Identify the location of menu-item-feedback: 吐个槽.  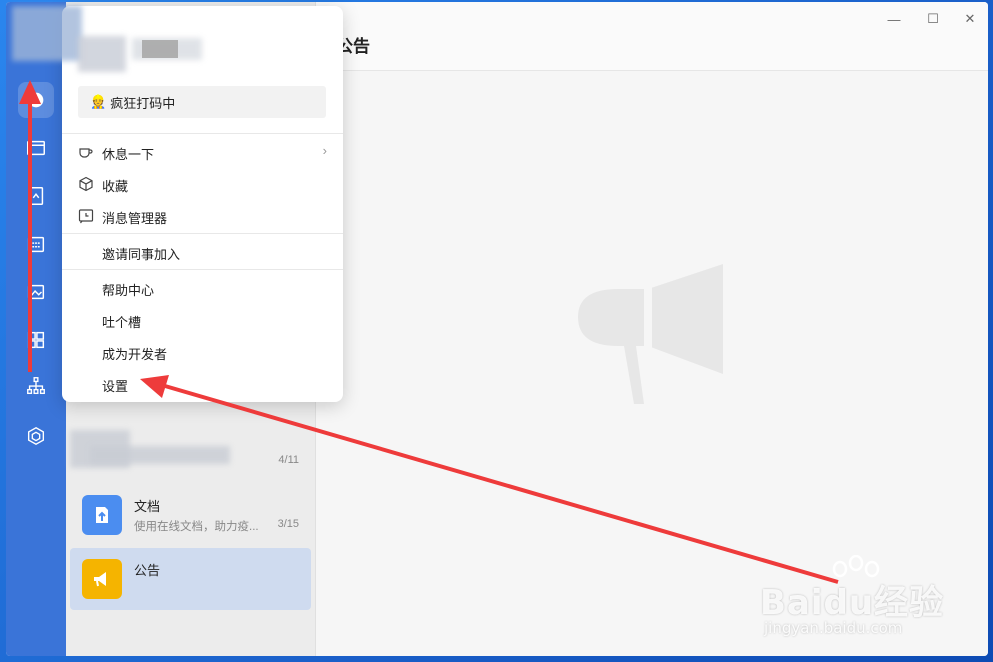
(202, 320).